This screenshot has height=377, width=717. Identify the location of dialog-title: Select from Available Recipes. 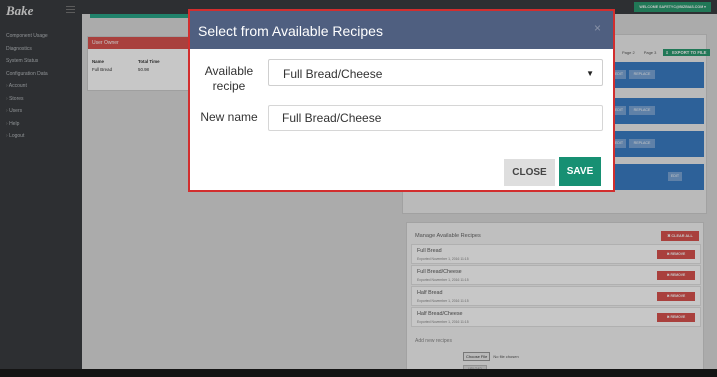
(290, 31).